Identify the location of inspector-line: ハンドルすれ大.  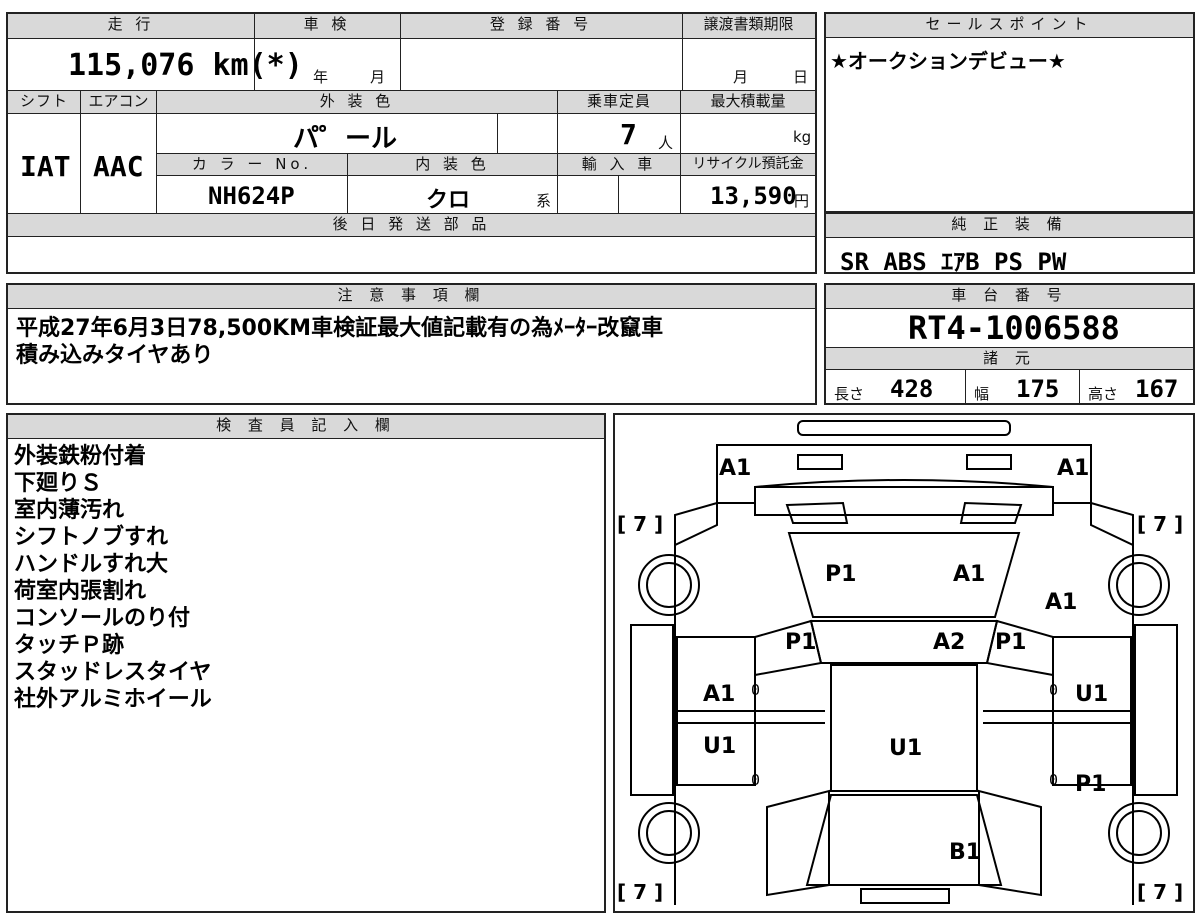
(91, 564).